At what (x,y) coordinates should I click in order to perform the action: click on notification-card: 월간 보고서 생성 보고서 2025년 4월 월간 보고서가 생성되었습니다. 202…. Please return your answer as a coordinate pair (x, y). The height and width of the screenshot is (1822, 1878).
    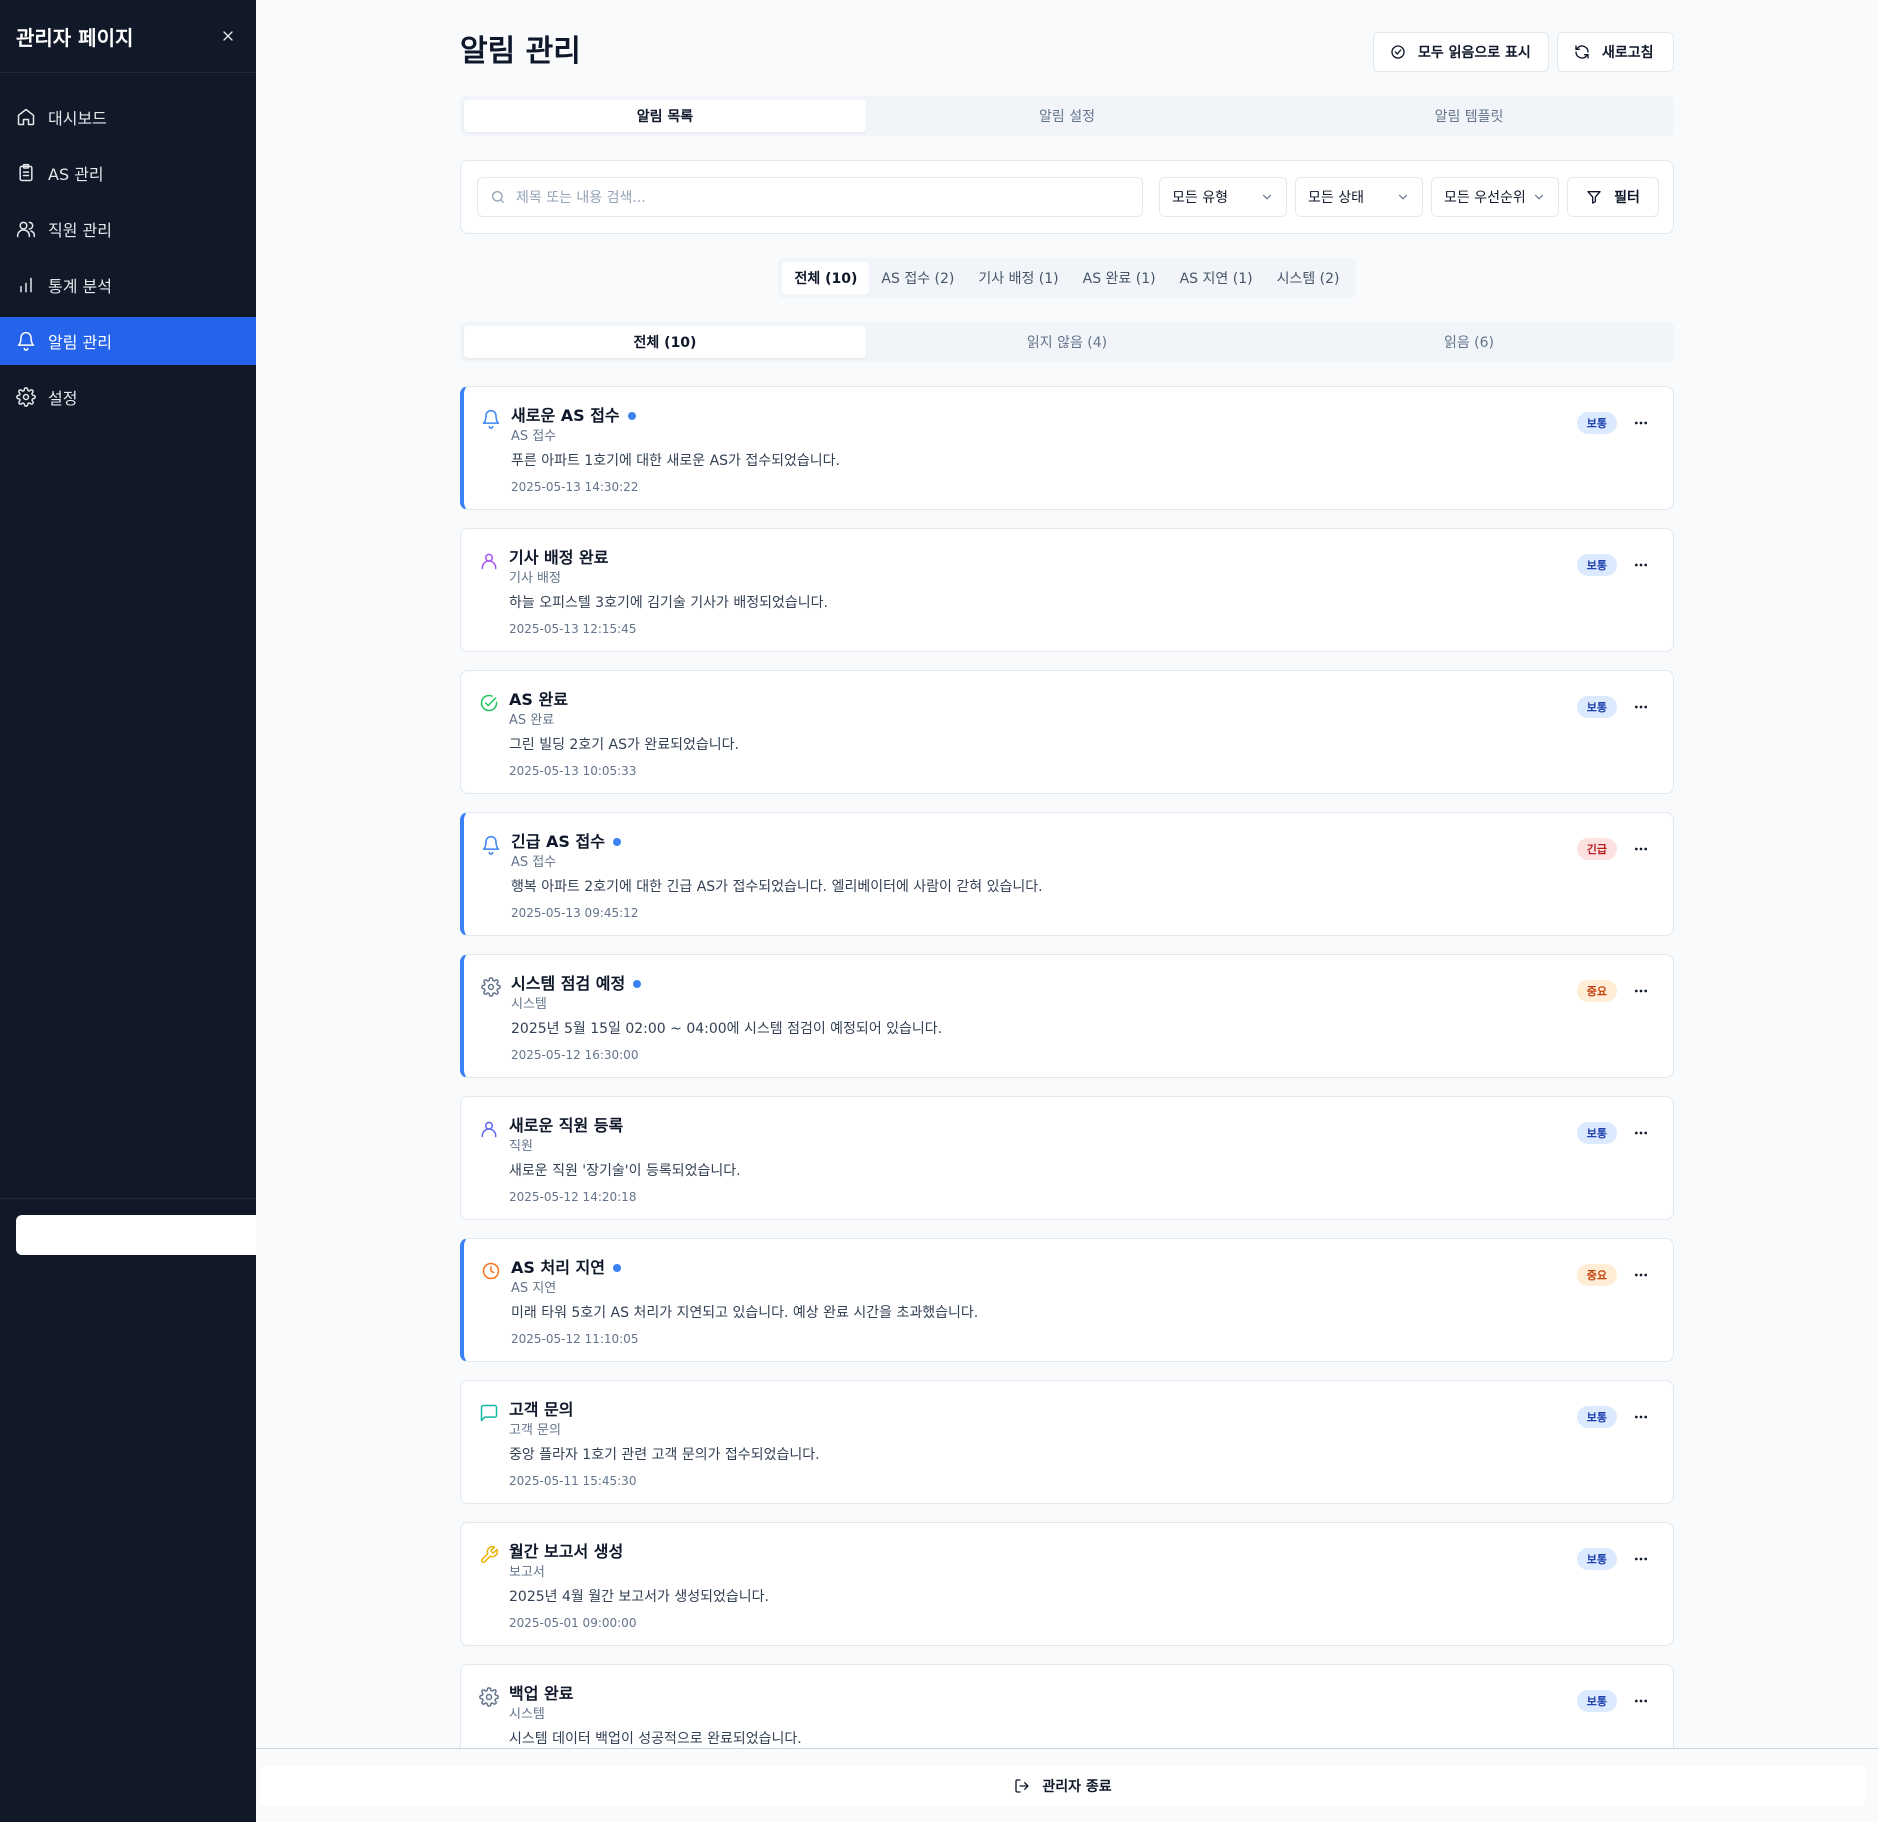
    Looking at the image, I should click on (1067, 1584).